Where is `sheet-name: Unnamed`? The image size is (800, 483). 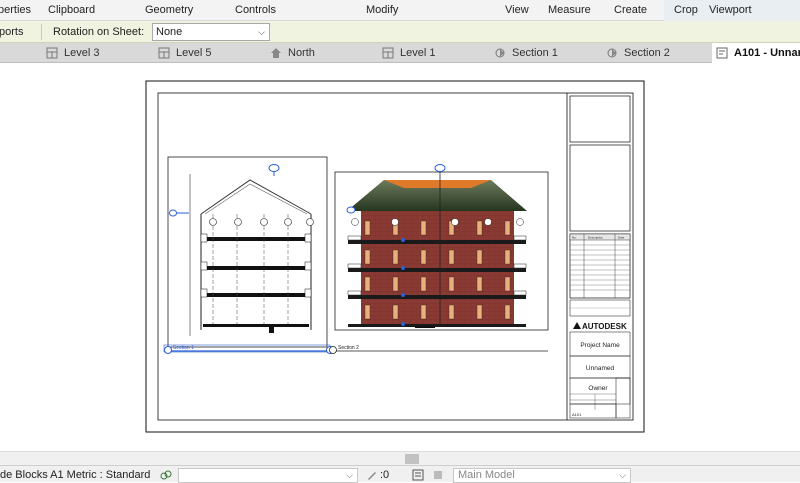
sheet-name: Unnamed is located at coordinates (600, 368).